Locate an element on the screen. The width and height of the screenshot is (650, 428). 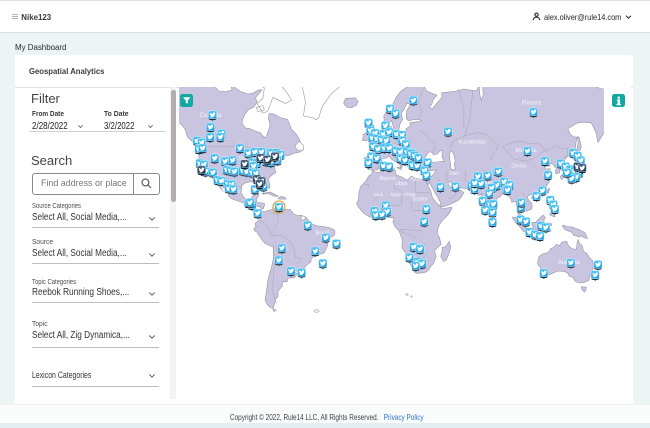
svg-text: Niger is located at coordinates (396, 195).